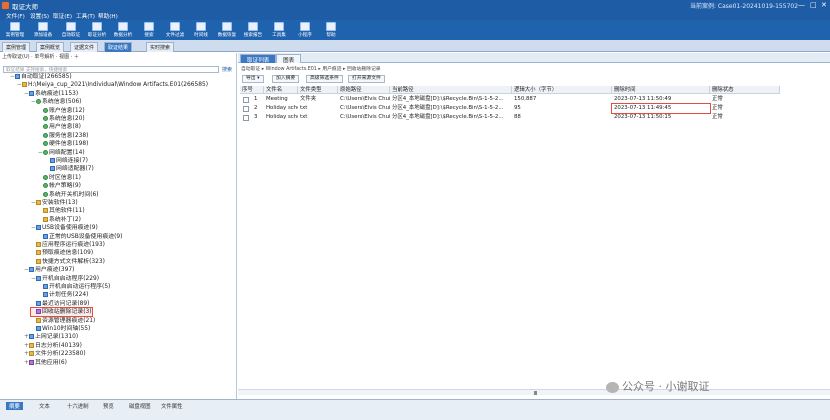 The height and width of the screenshot is (420, 830). What do you see at coordinates (286, 79) in the screenshot?
I see `add-summary-button: 加入摘要` at bounding box center [286, 79].